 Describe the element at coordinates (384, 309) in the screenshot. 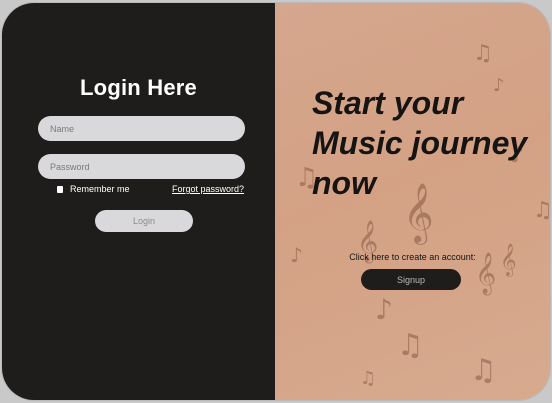

I see `music-note-icon: ♪` at that location.